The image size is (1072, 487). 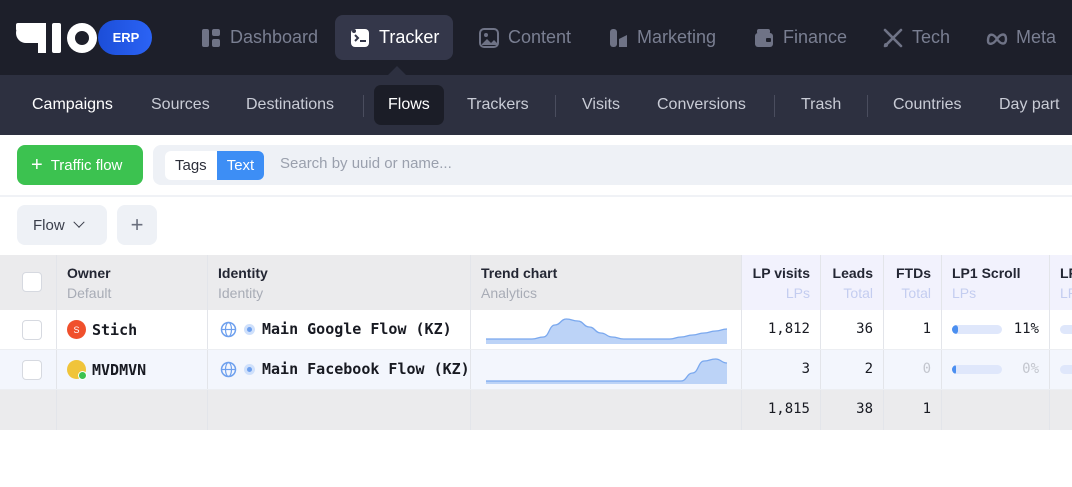 What do you see at coordinates (498, 105) in the screenshot?
I see `subnav-trackers: Trackers` at bounding box center [498, 105].